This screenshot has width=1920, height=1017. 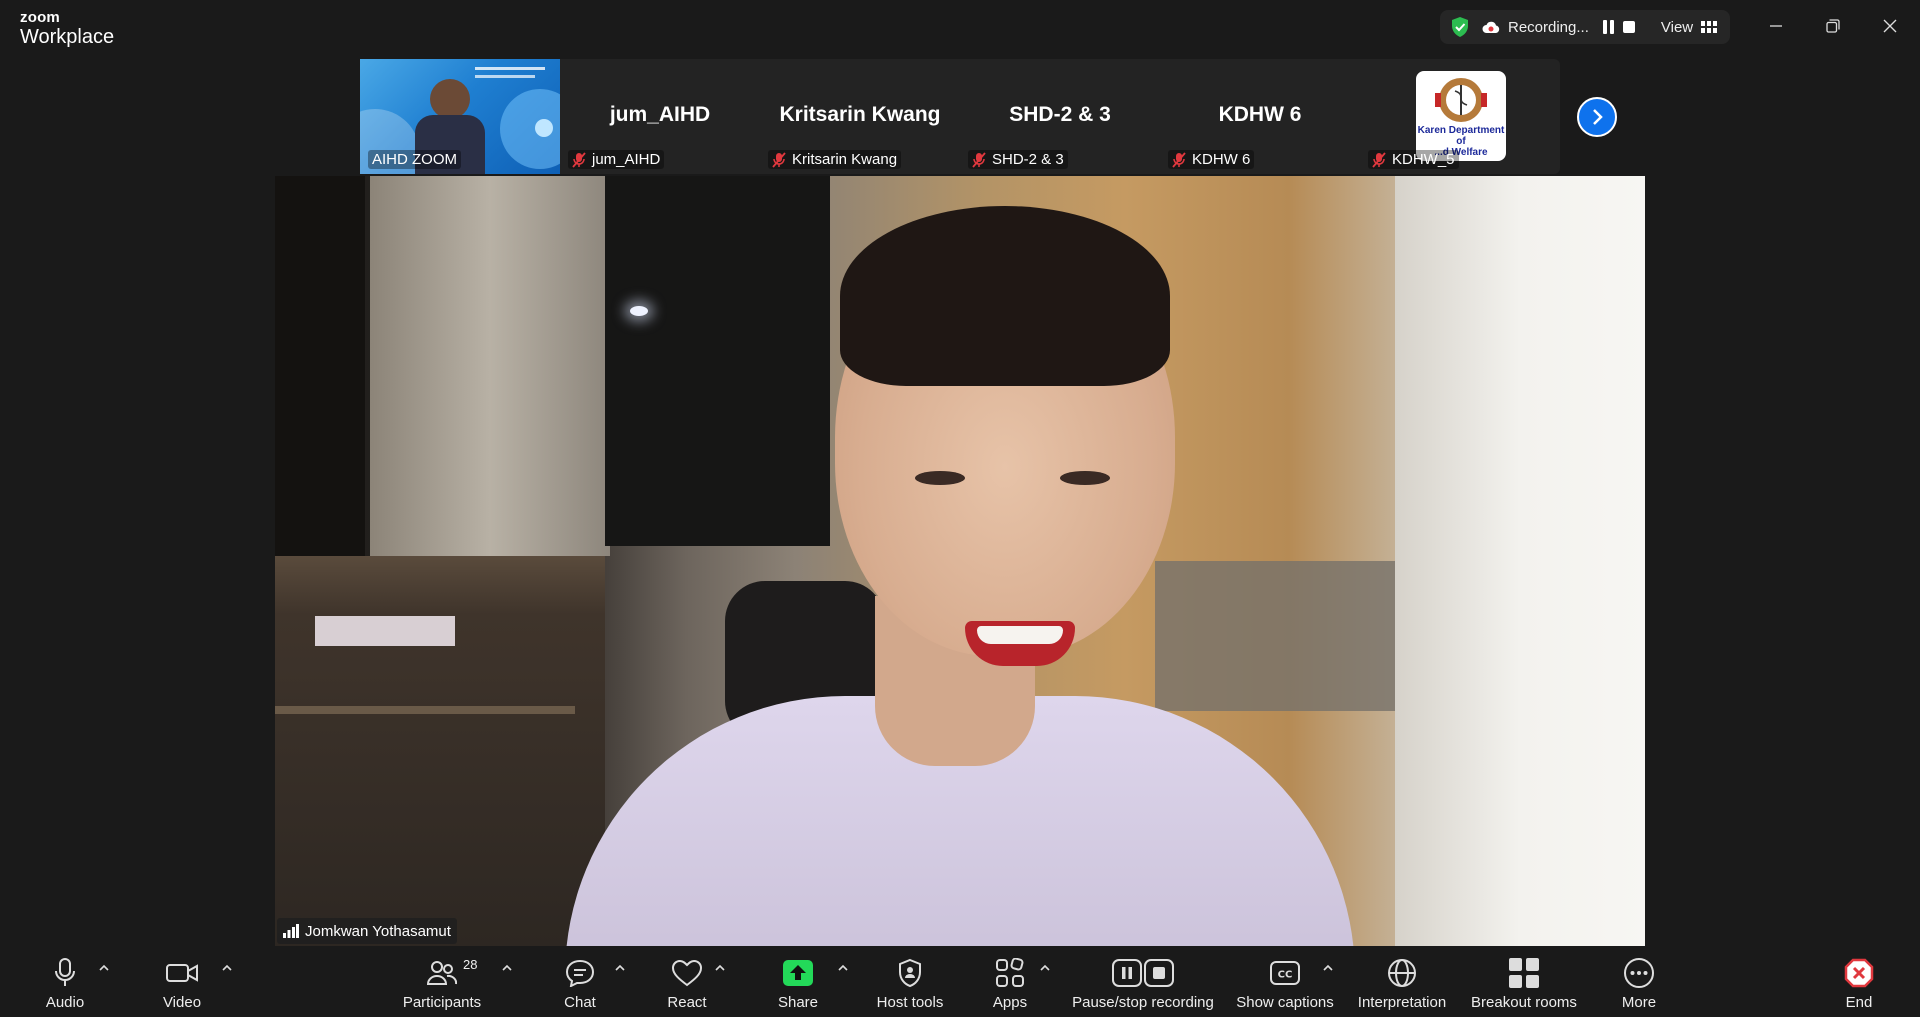 I want to click on react-button: React, so click(x=687, y=983).